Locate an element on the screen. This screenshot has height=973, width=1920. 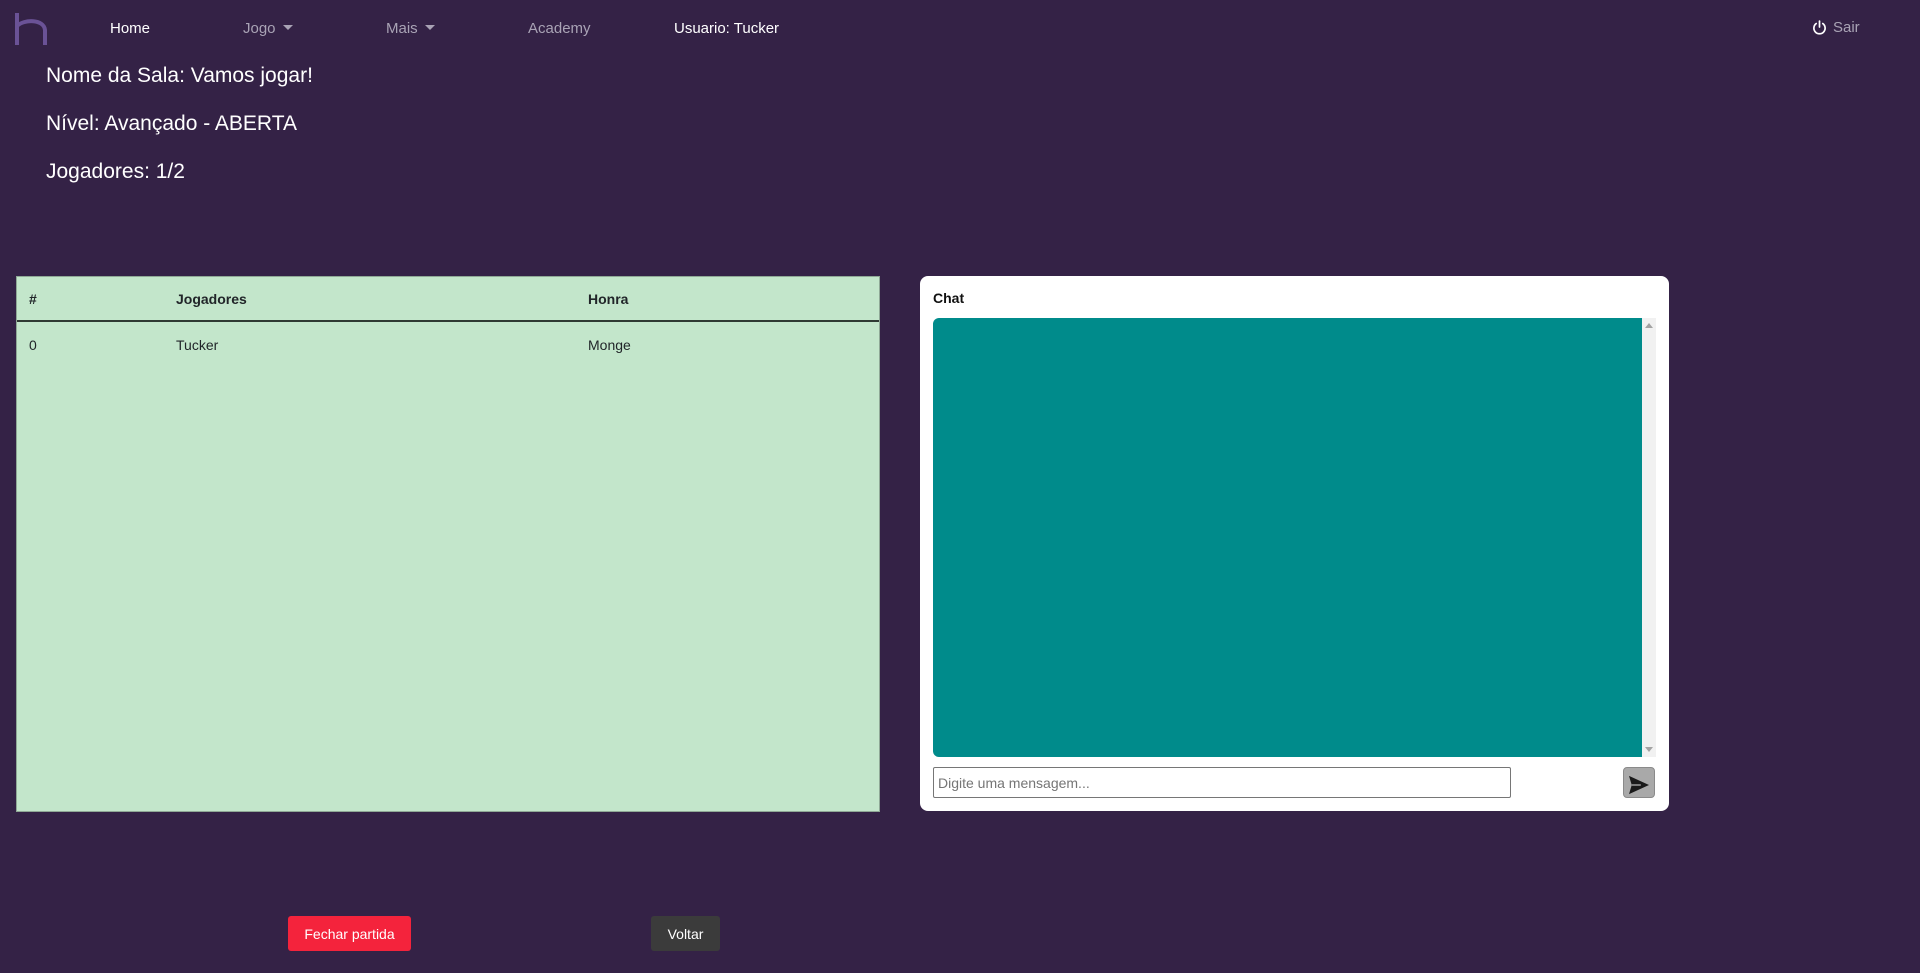
back-button: Voltar is located at coordinates (685, 933).